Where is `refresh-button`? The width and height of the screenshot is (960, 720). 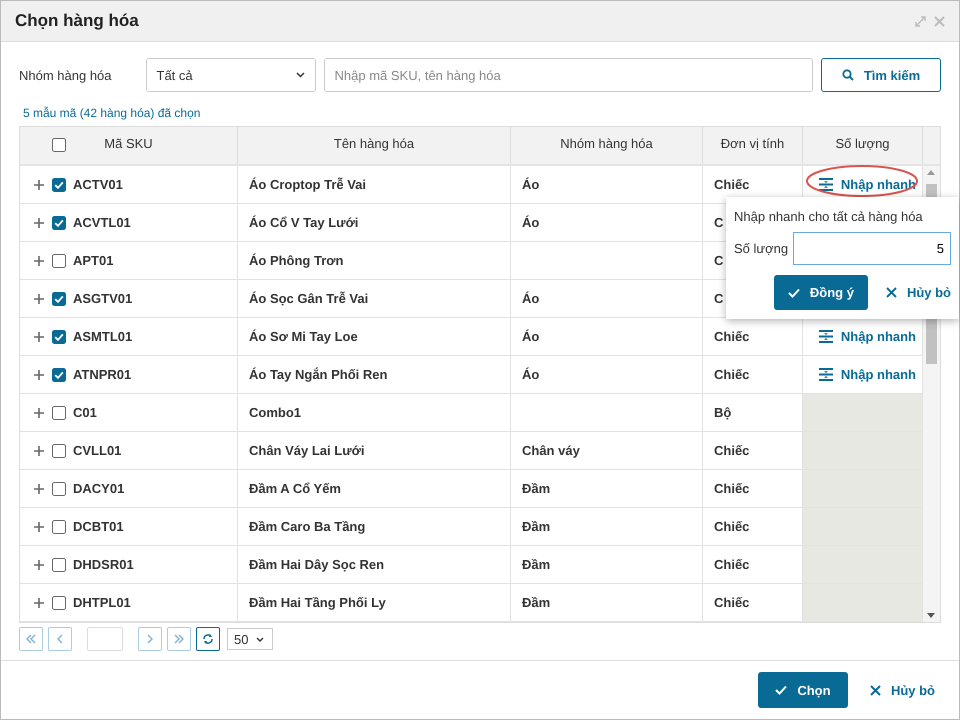 refresh-button is located at coordinates (208, 639).